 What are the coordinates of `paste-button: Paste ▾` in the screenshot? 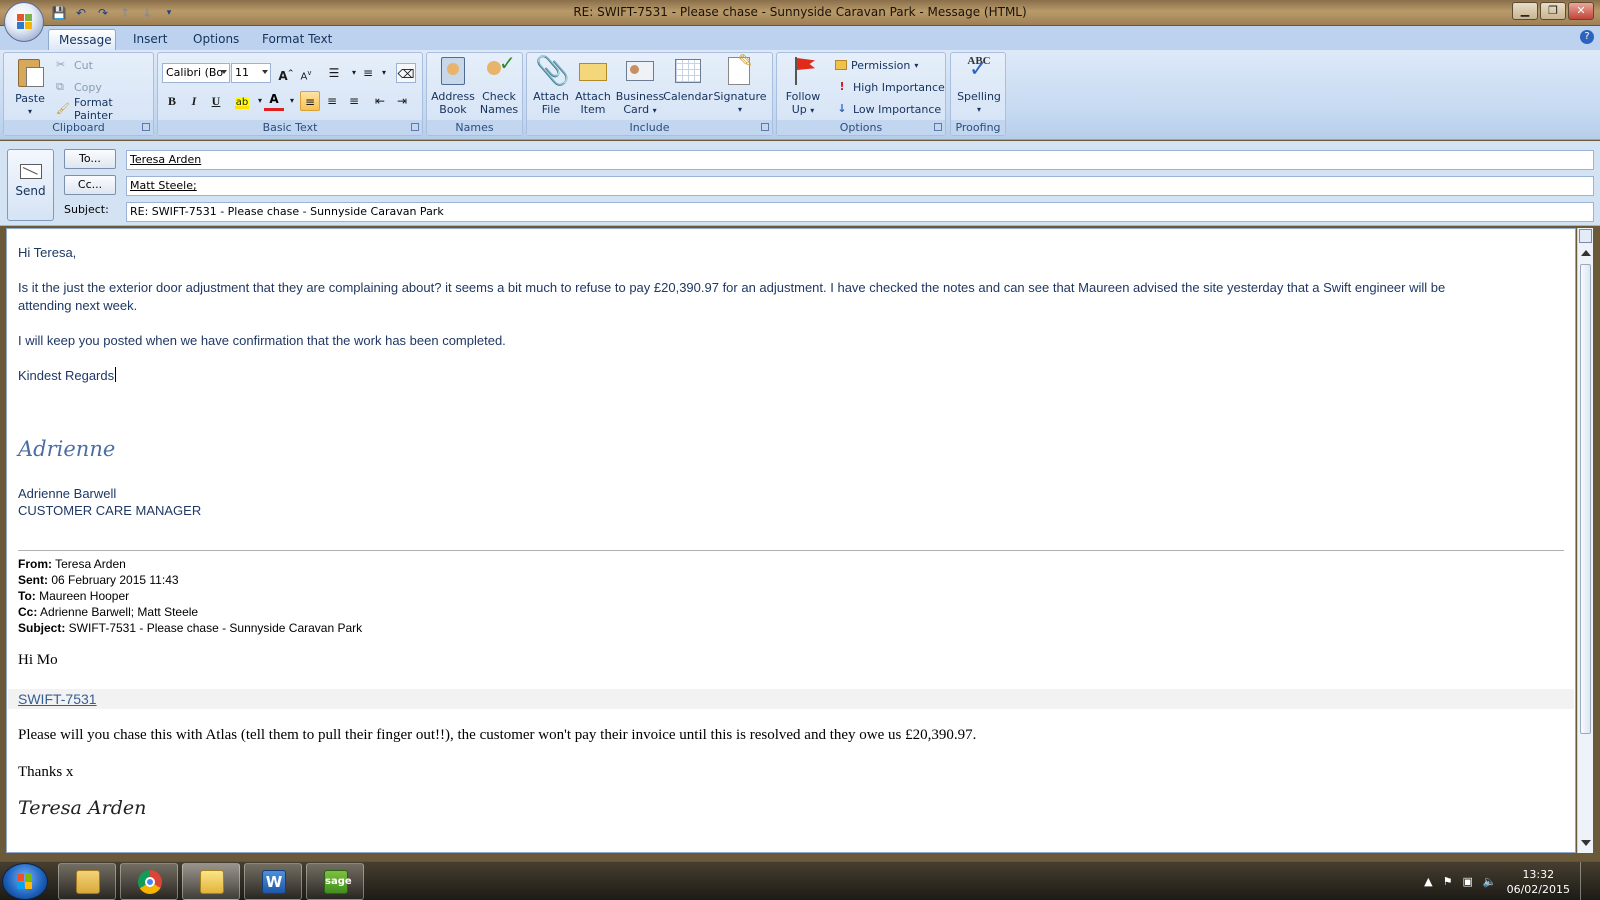 It's located at (30, 86).